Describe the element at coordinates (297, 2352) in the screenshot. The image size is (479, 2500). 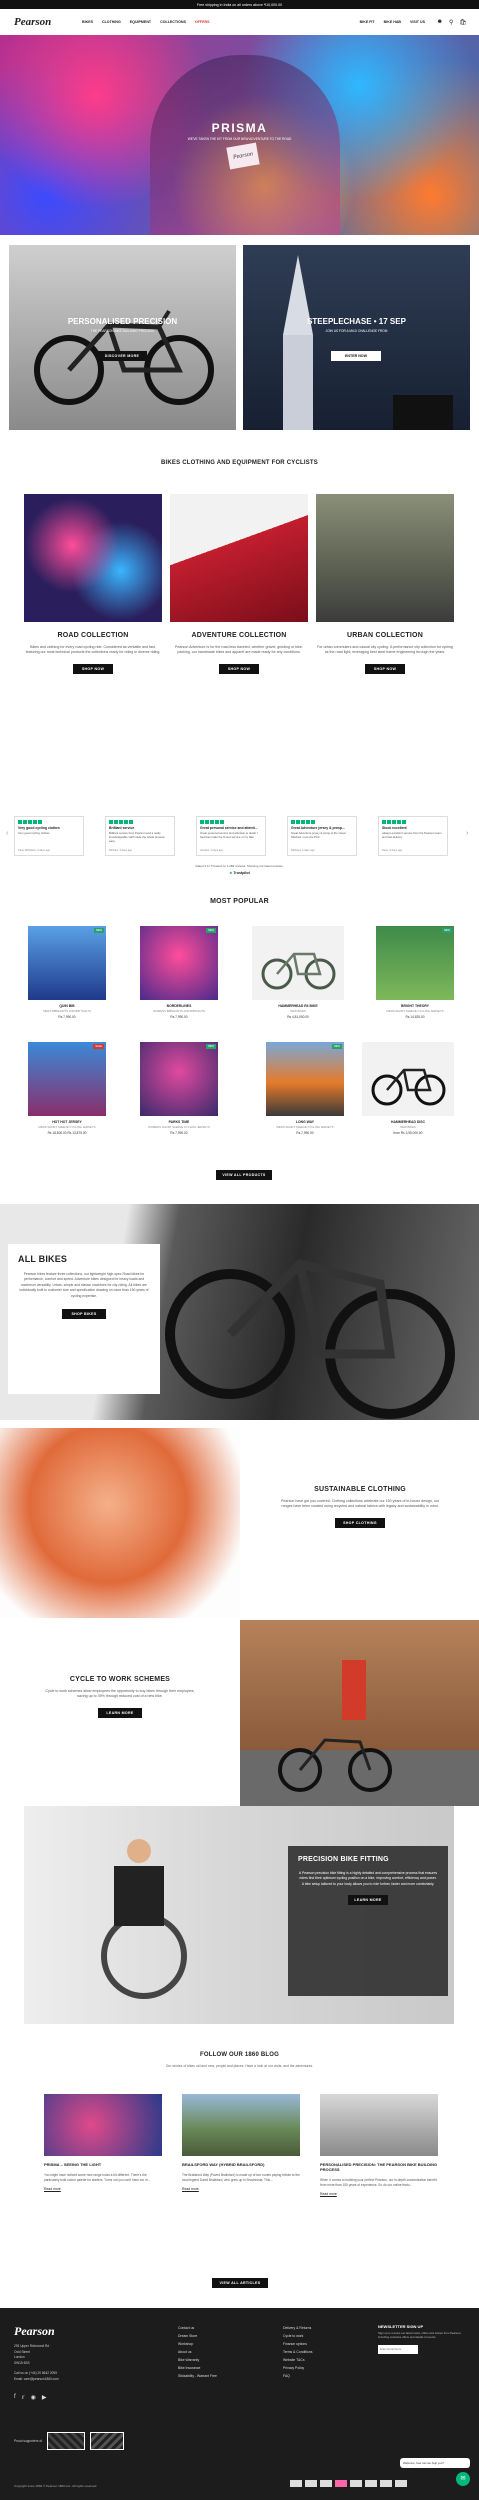
I see `footer-link: Terms & Conditions` at that location.